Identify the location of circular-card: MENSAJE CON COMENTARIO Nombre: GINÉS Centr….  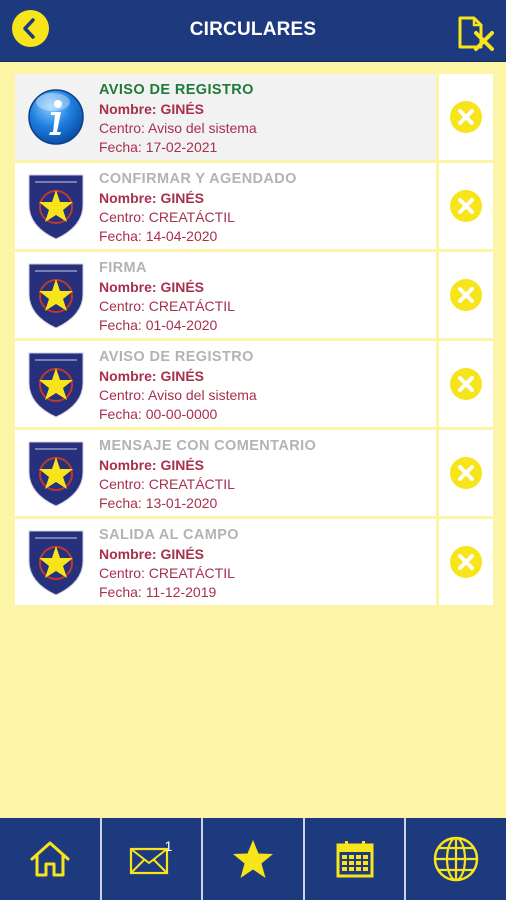
(225, 473).